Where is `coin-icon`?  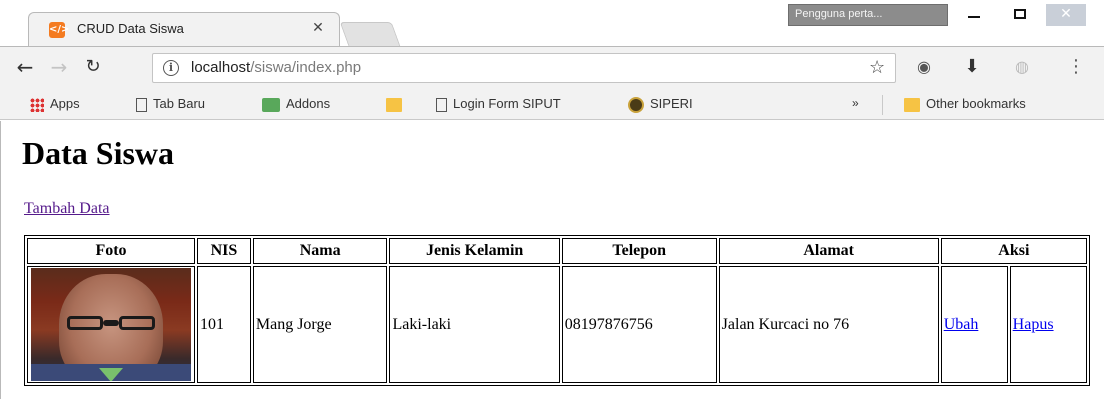 coin-icon is located at coordinates (636, 104).